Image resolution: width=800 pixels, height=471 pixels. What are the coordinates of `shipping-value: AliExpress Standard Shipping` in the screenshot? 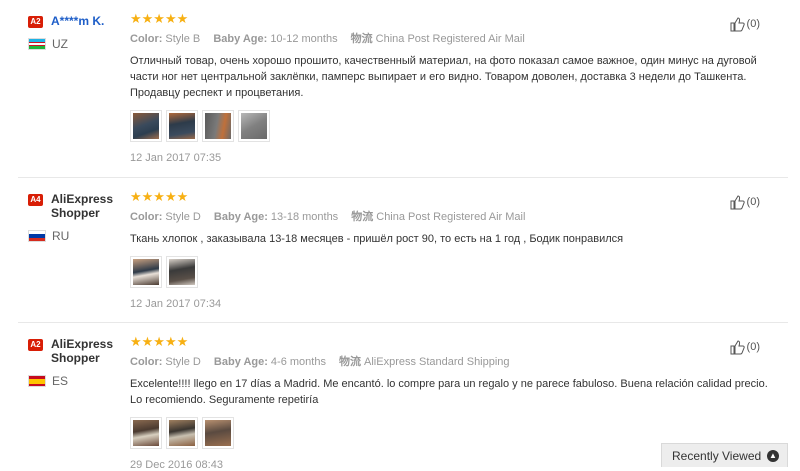 It's located at (437, 362).